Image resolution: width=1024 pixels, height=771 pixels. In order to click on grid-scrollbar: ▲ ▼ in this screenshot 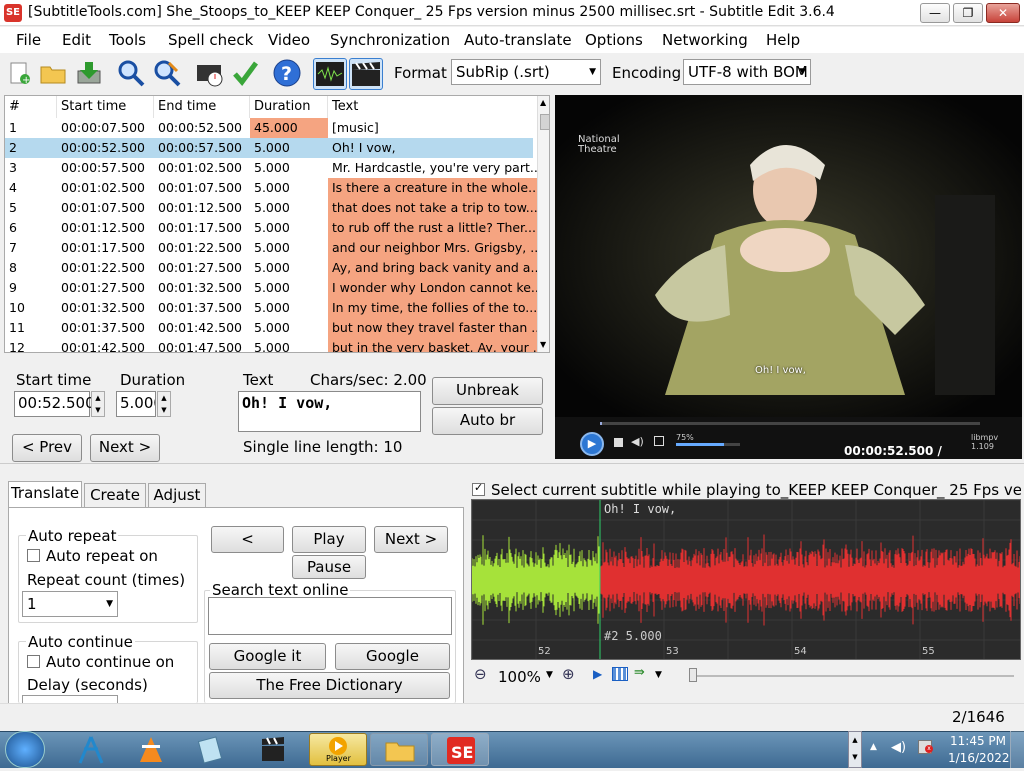, I will do `click(543, 224)`.